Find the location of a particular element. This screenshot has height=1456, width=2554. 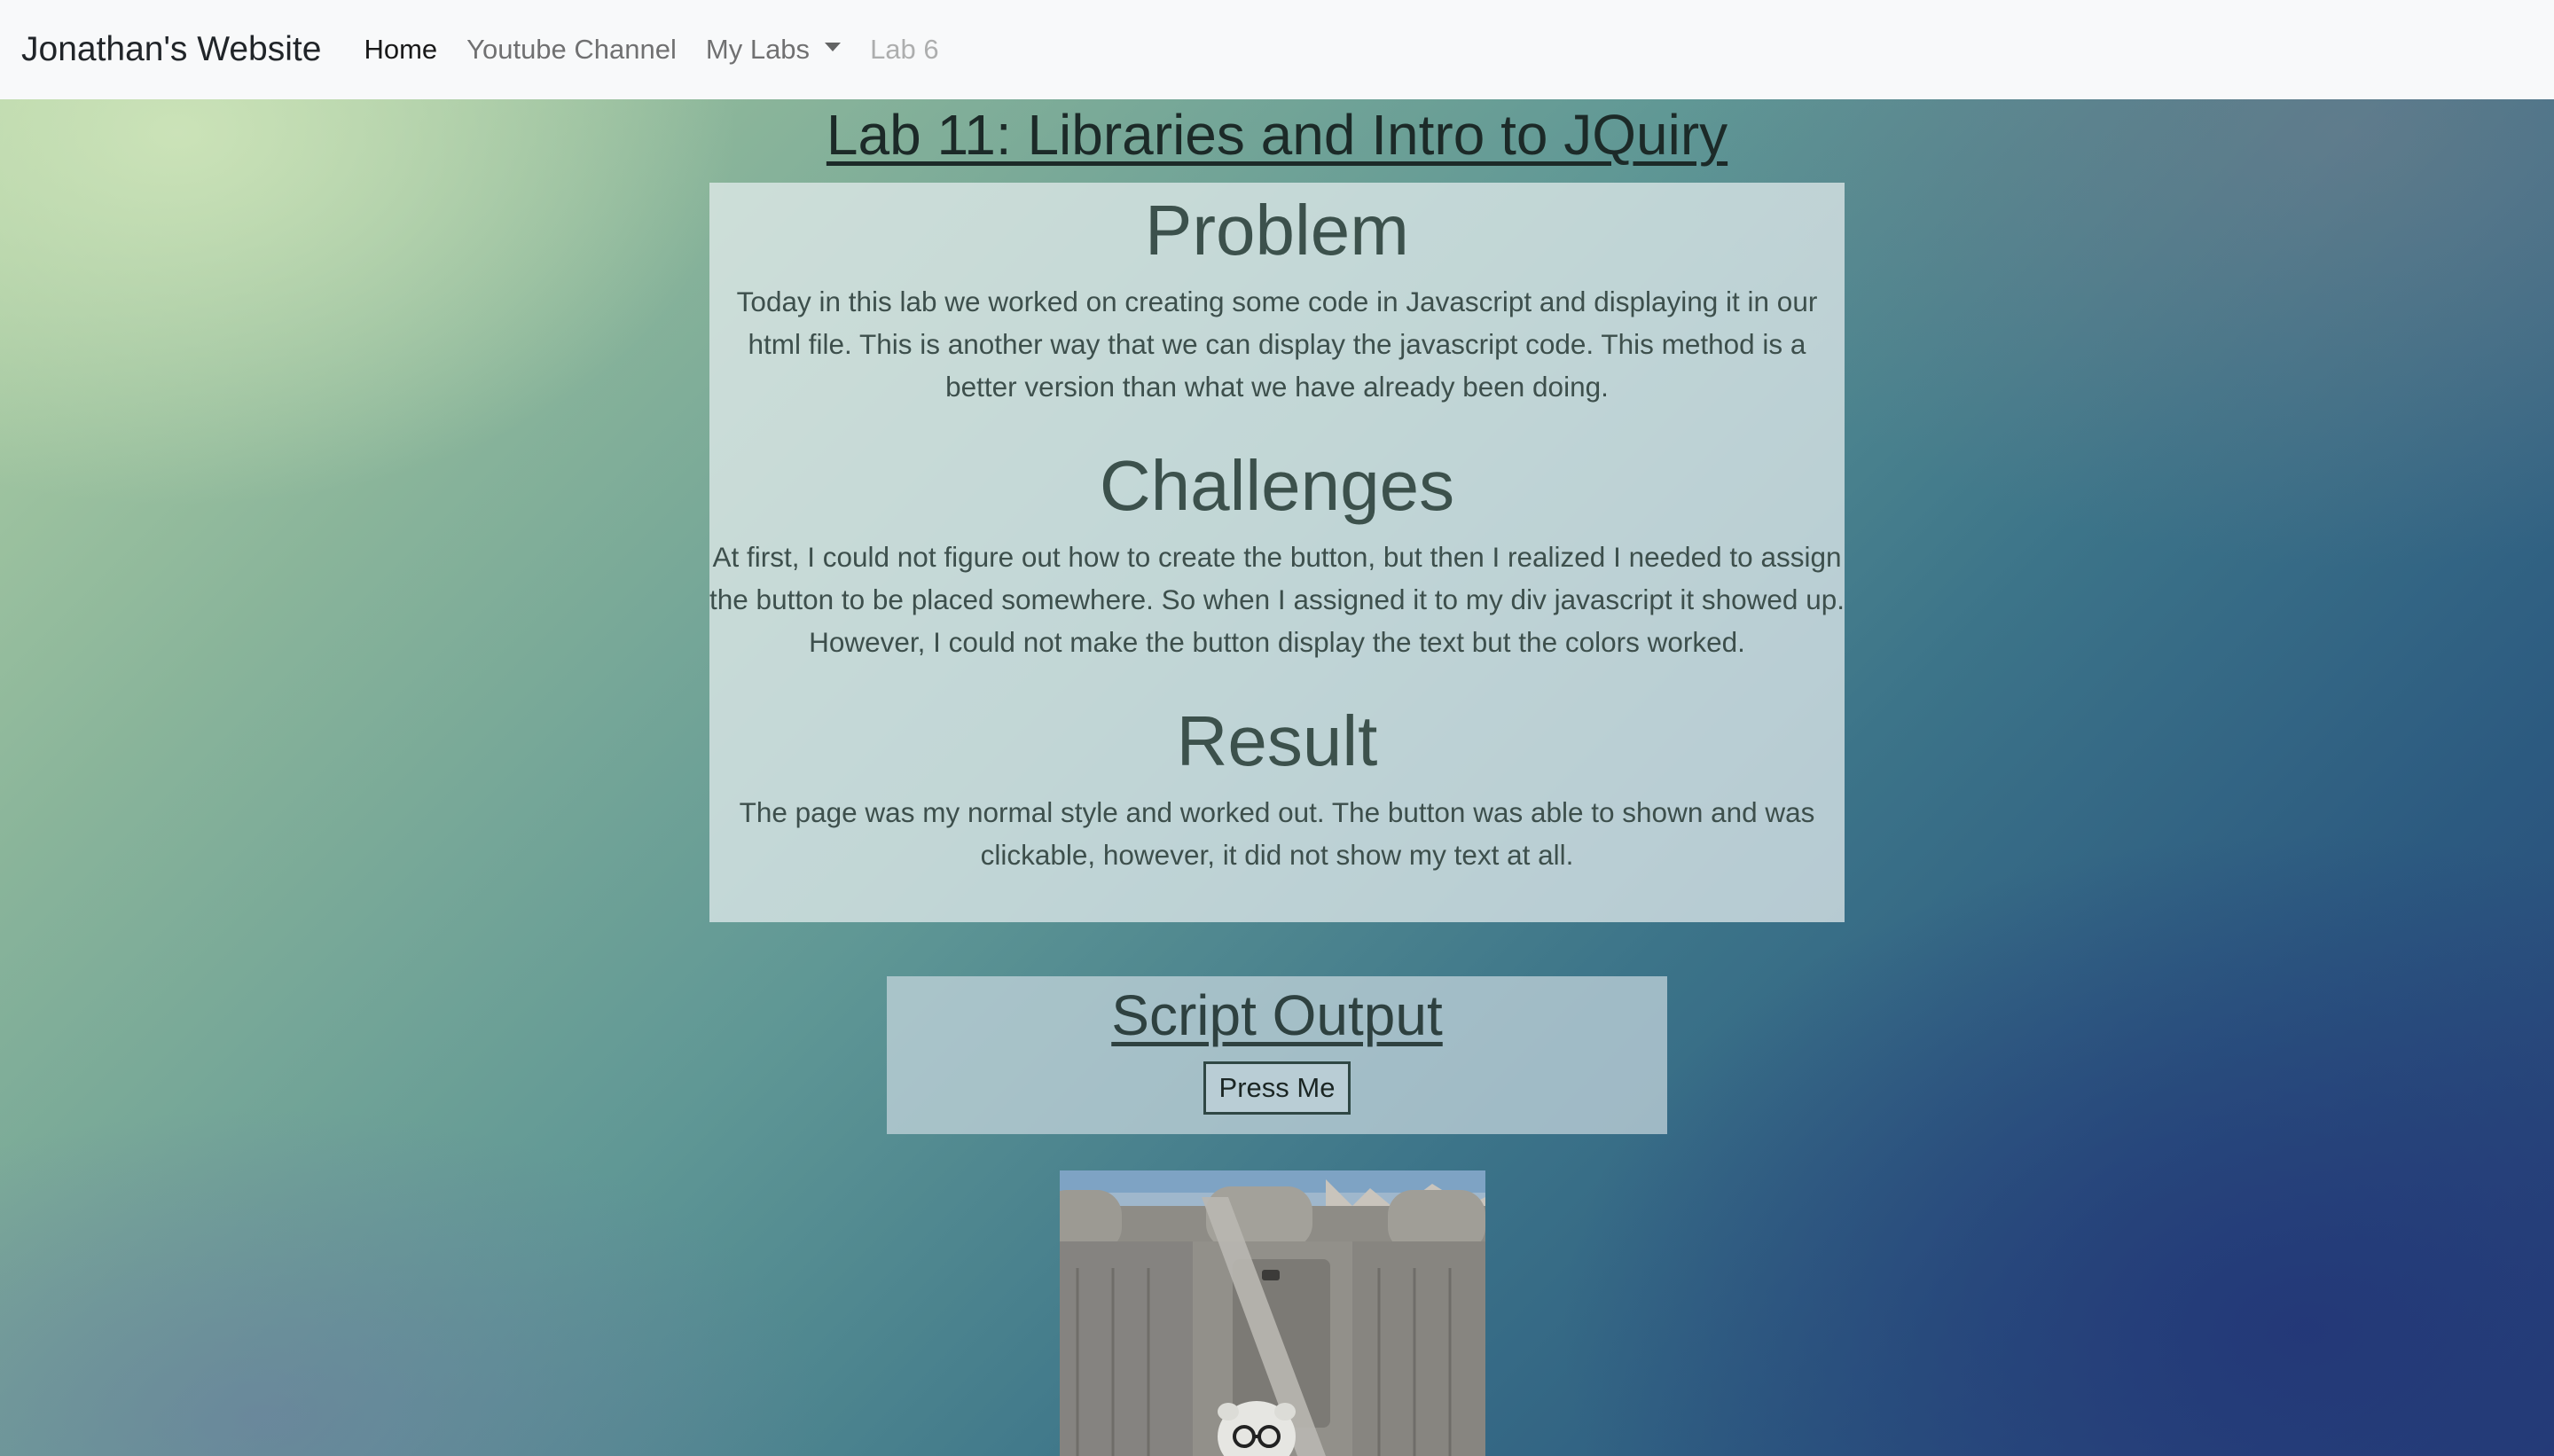

script-output-card: Script Output Press Me is located at coordinates (1277, 1055).